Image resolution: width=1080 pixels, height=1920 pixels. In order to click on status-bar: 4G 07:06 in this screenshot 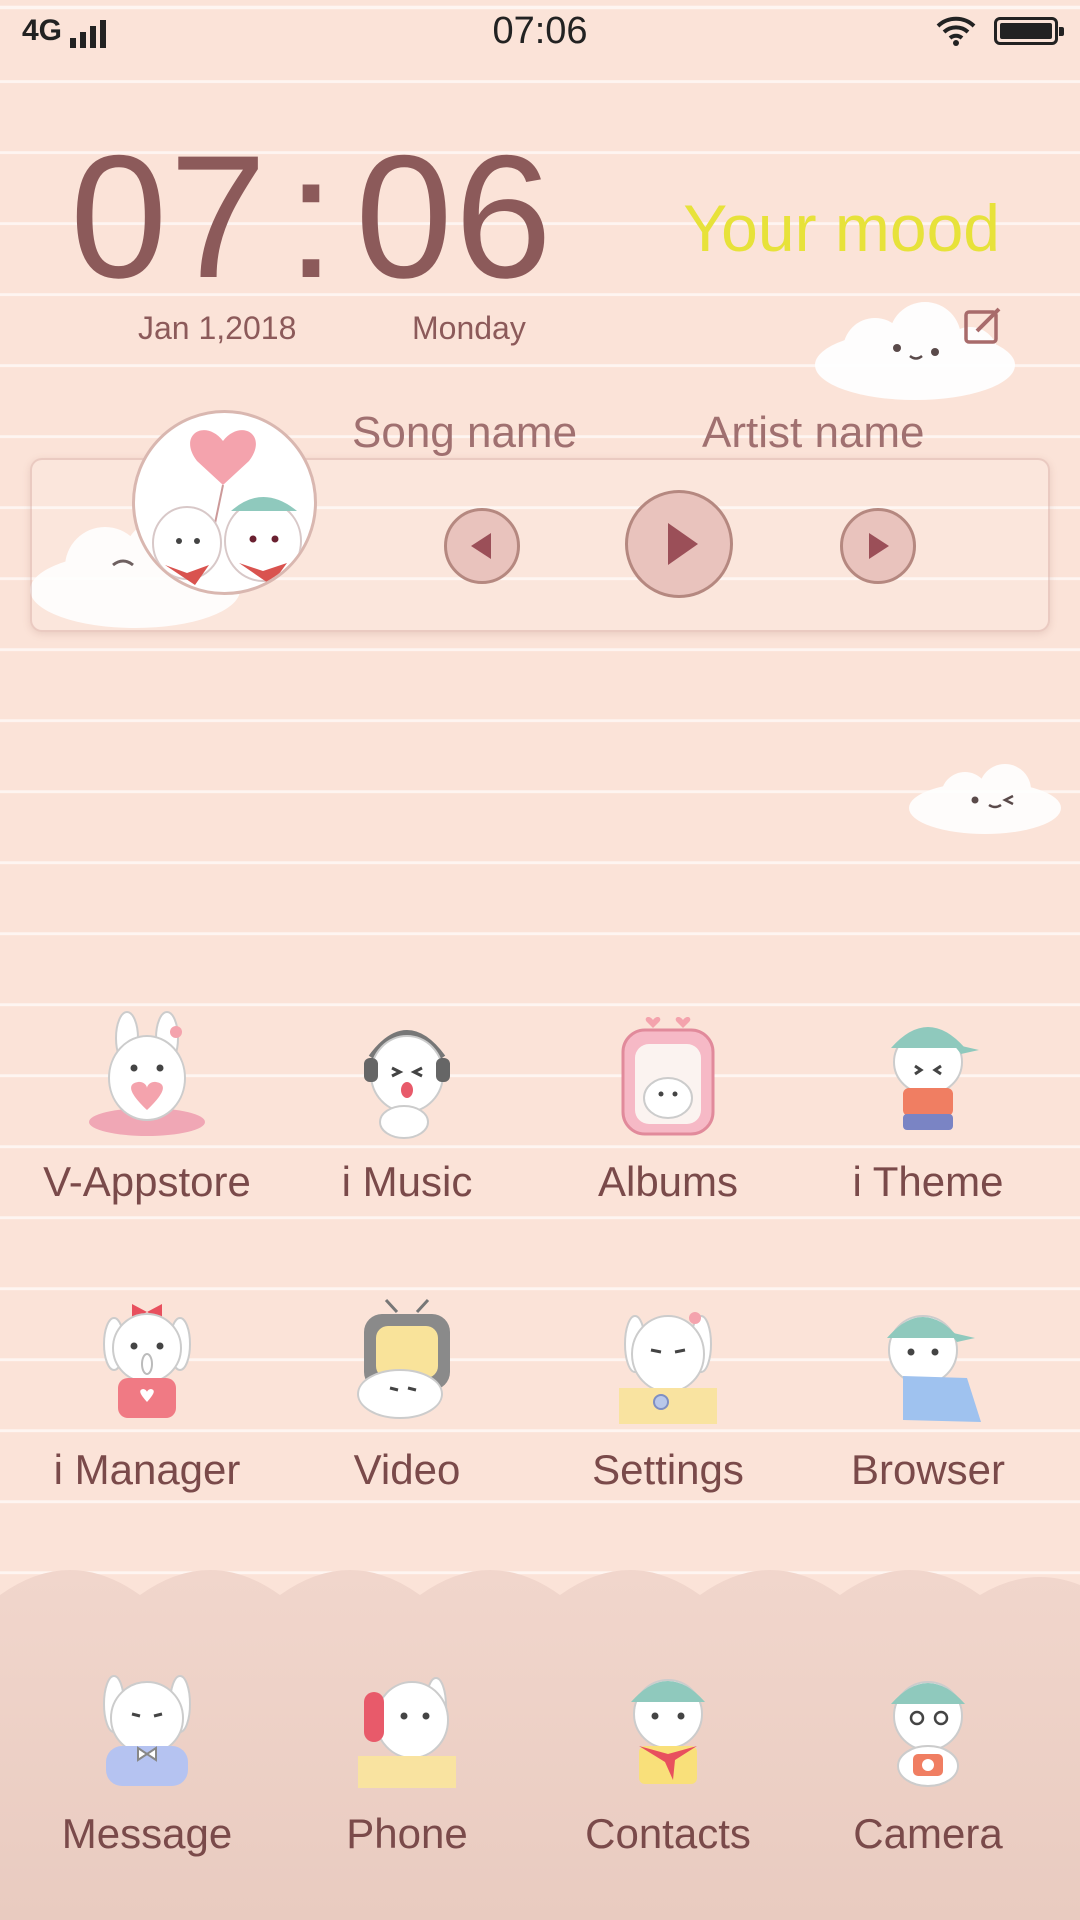, I will do `click(540, 32)`.